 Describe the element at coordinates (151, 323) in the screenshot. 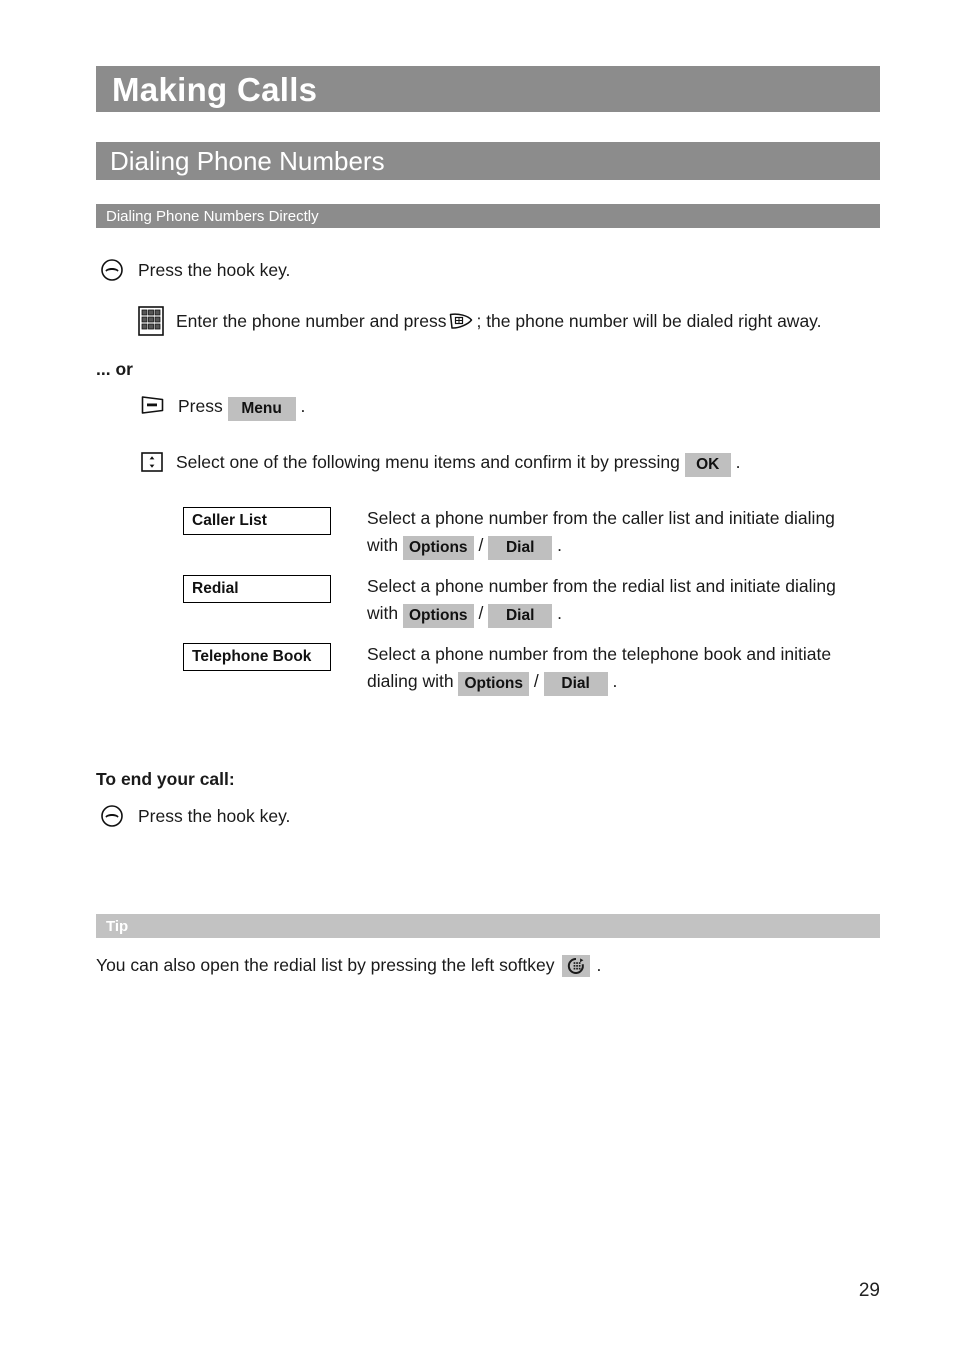

I see `keypad-icon` at that location.